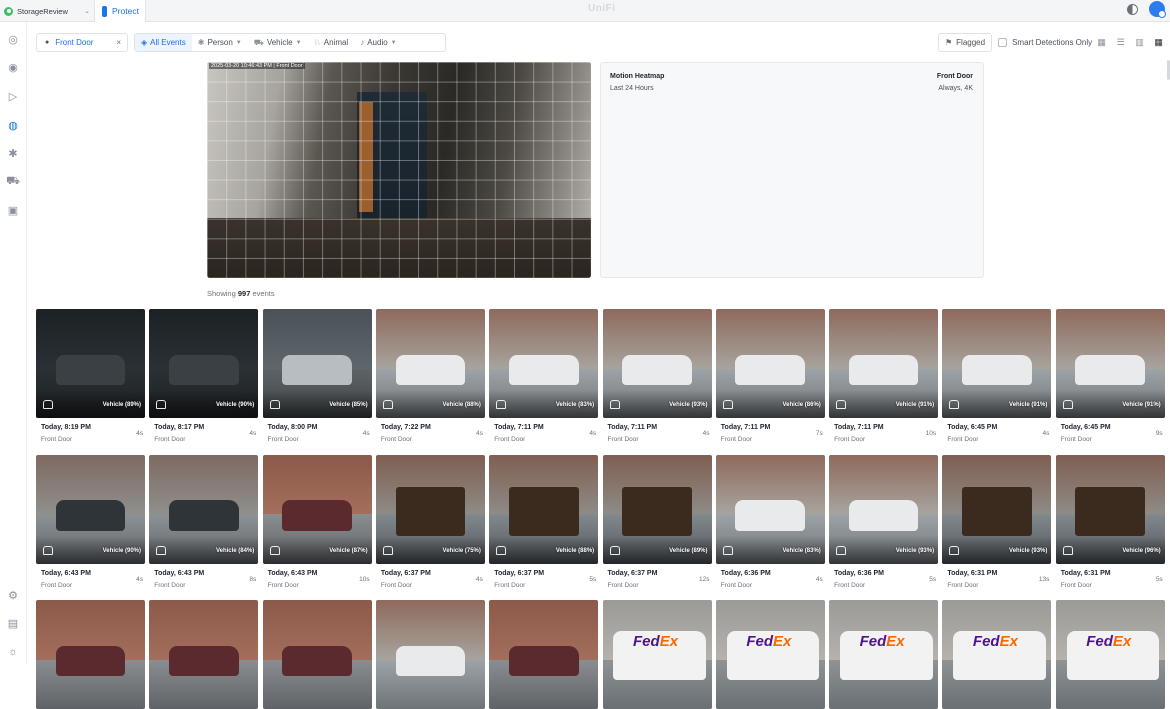  I want to click on event-card: Vehicle (85%) Today, 8:00 PM 4s Front Door, so click(317, 377).